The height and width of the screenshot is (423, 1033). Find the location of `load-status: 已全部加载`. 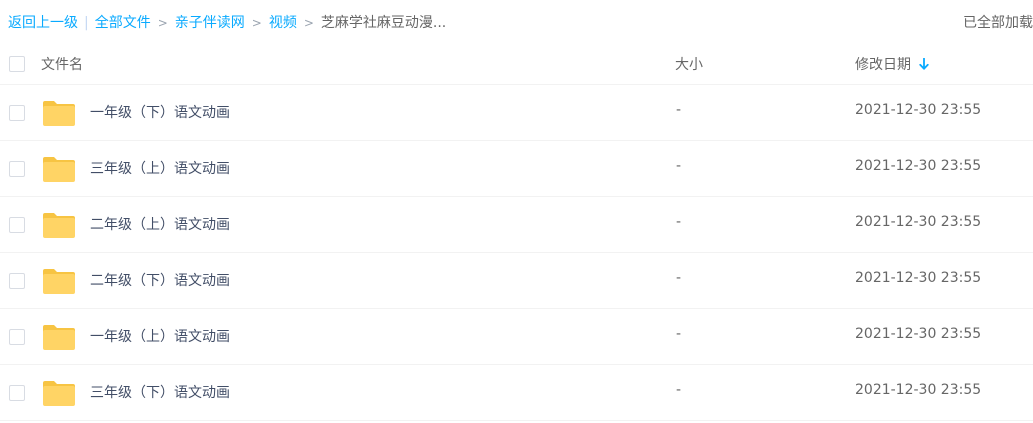

load-status: 已全部加载 is located at coordinates (998, 23).